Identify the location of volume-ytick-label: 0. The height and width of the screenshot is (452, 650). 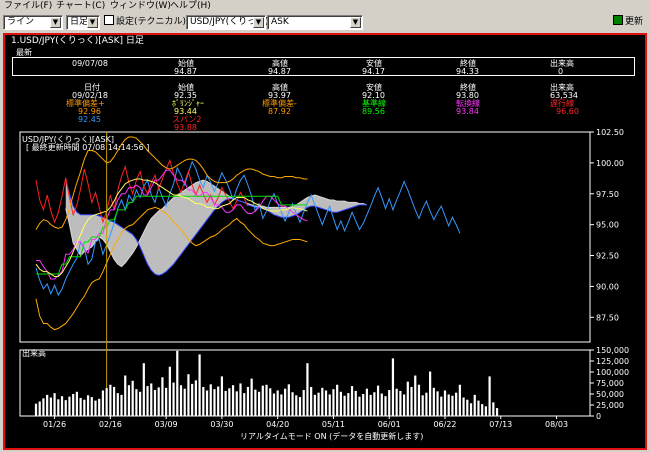
(598, 416).